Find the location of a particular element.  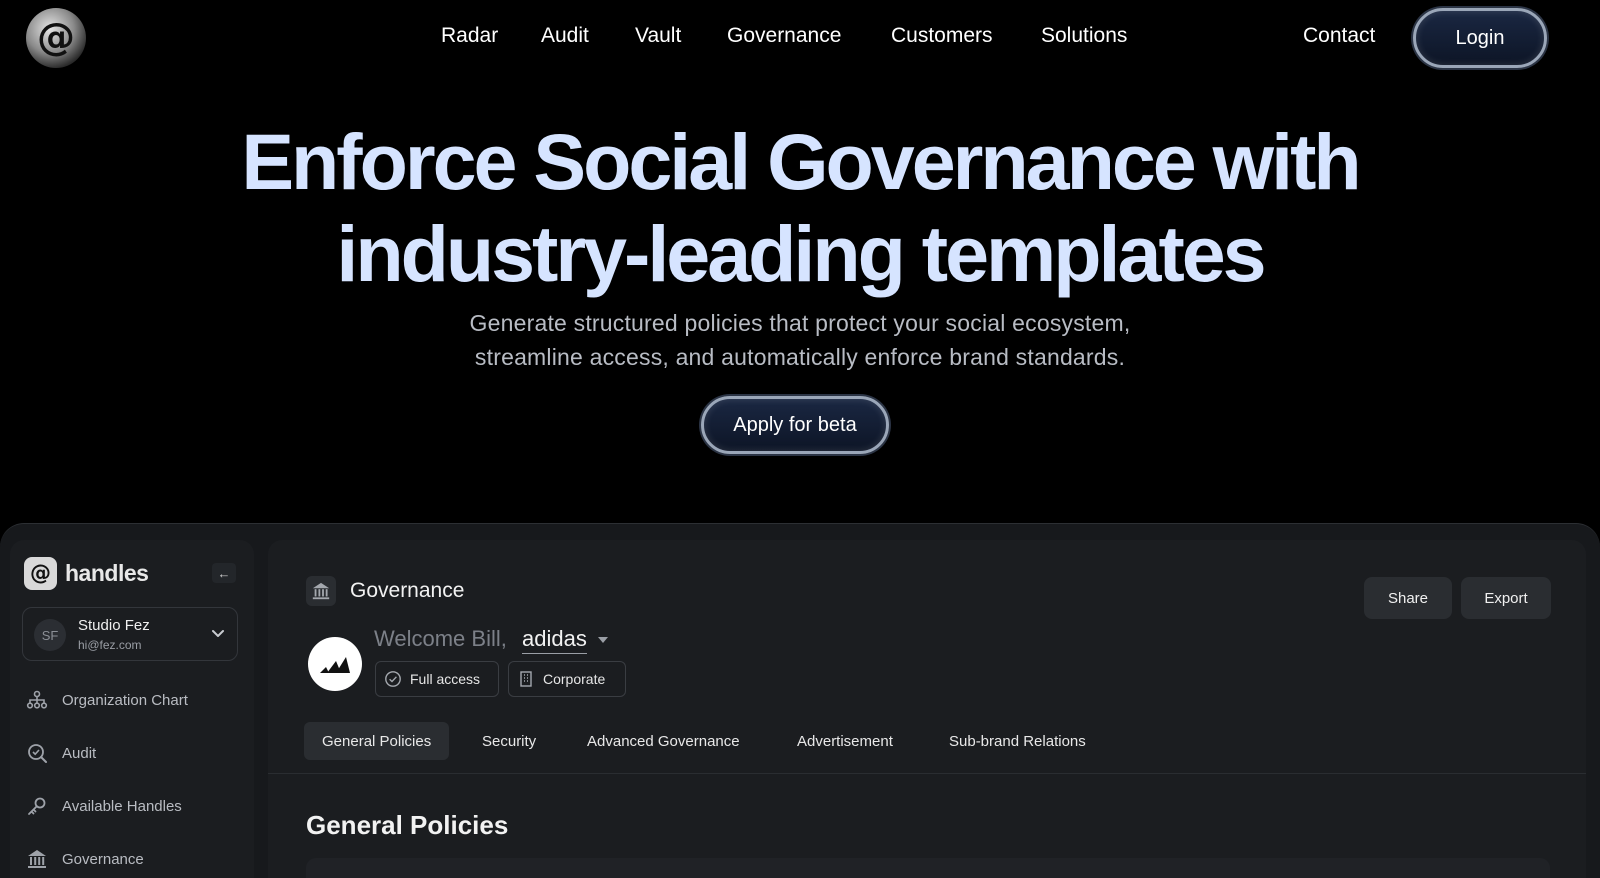

audit-search-icon is located at coordinates (37, 753).